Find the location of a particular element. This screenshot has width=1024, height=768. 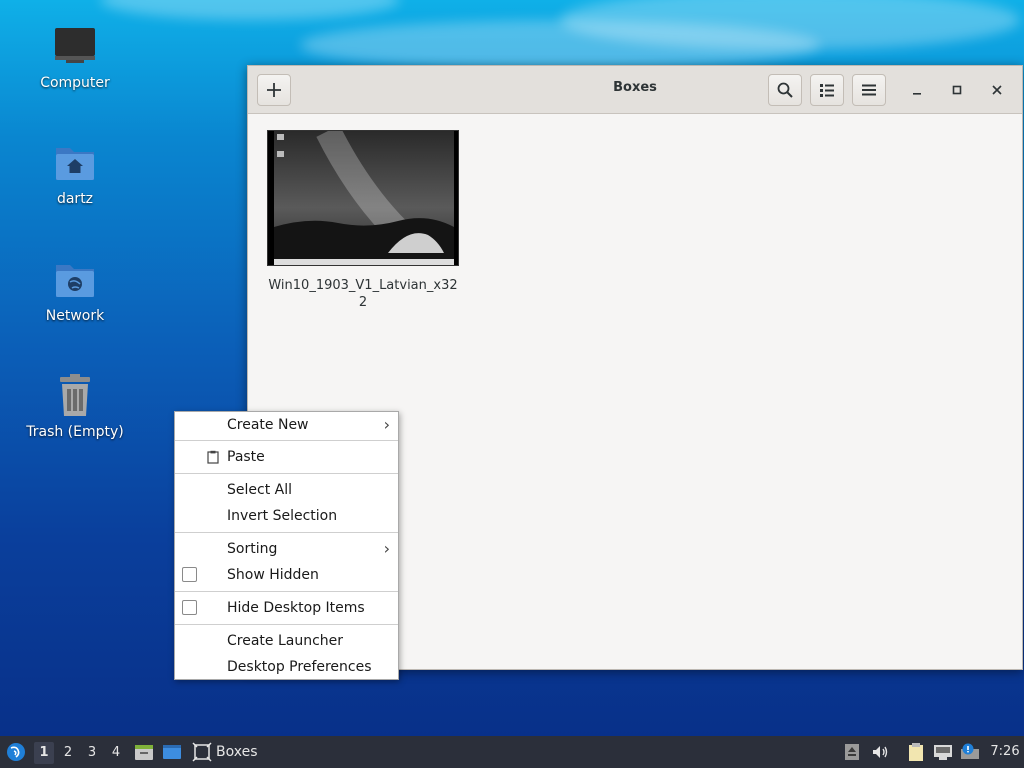

menu-item-show-hidden: Show Hidden is located at coordinates (286, 575).